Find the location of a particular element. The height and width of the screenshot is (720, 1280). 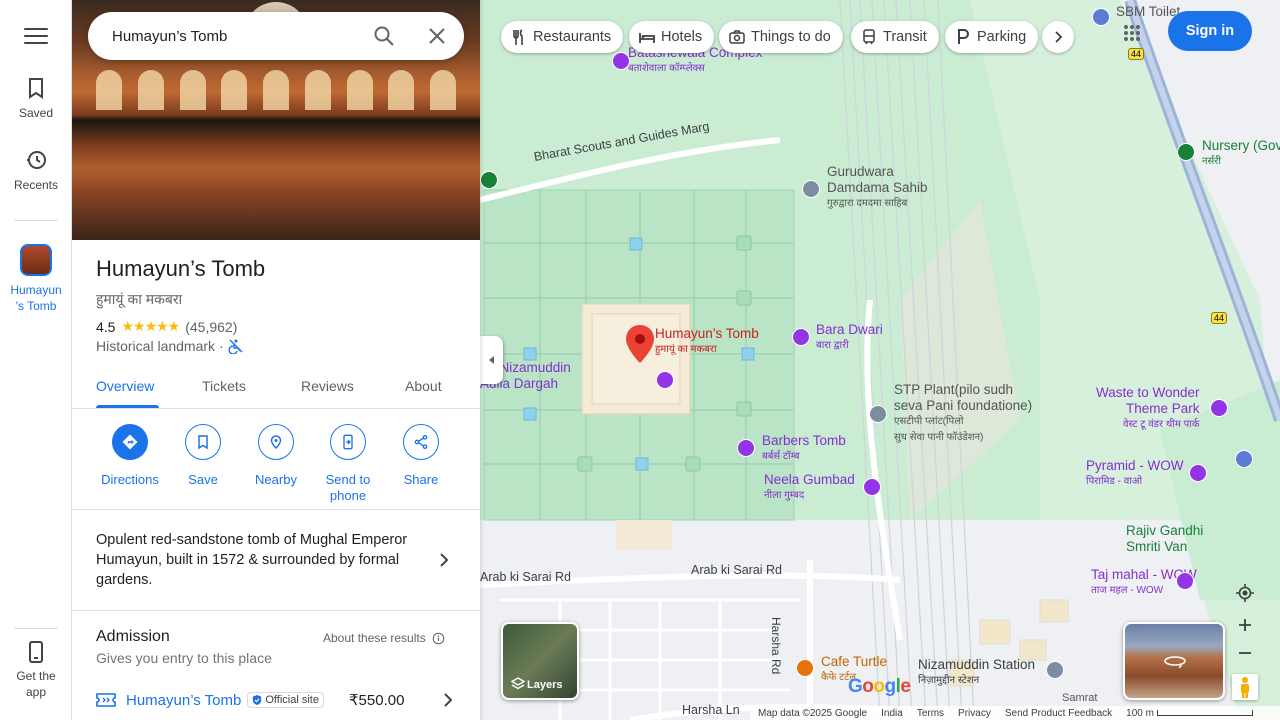

not-wheelchair-accessible-icon is located at coordinates (236, 346).